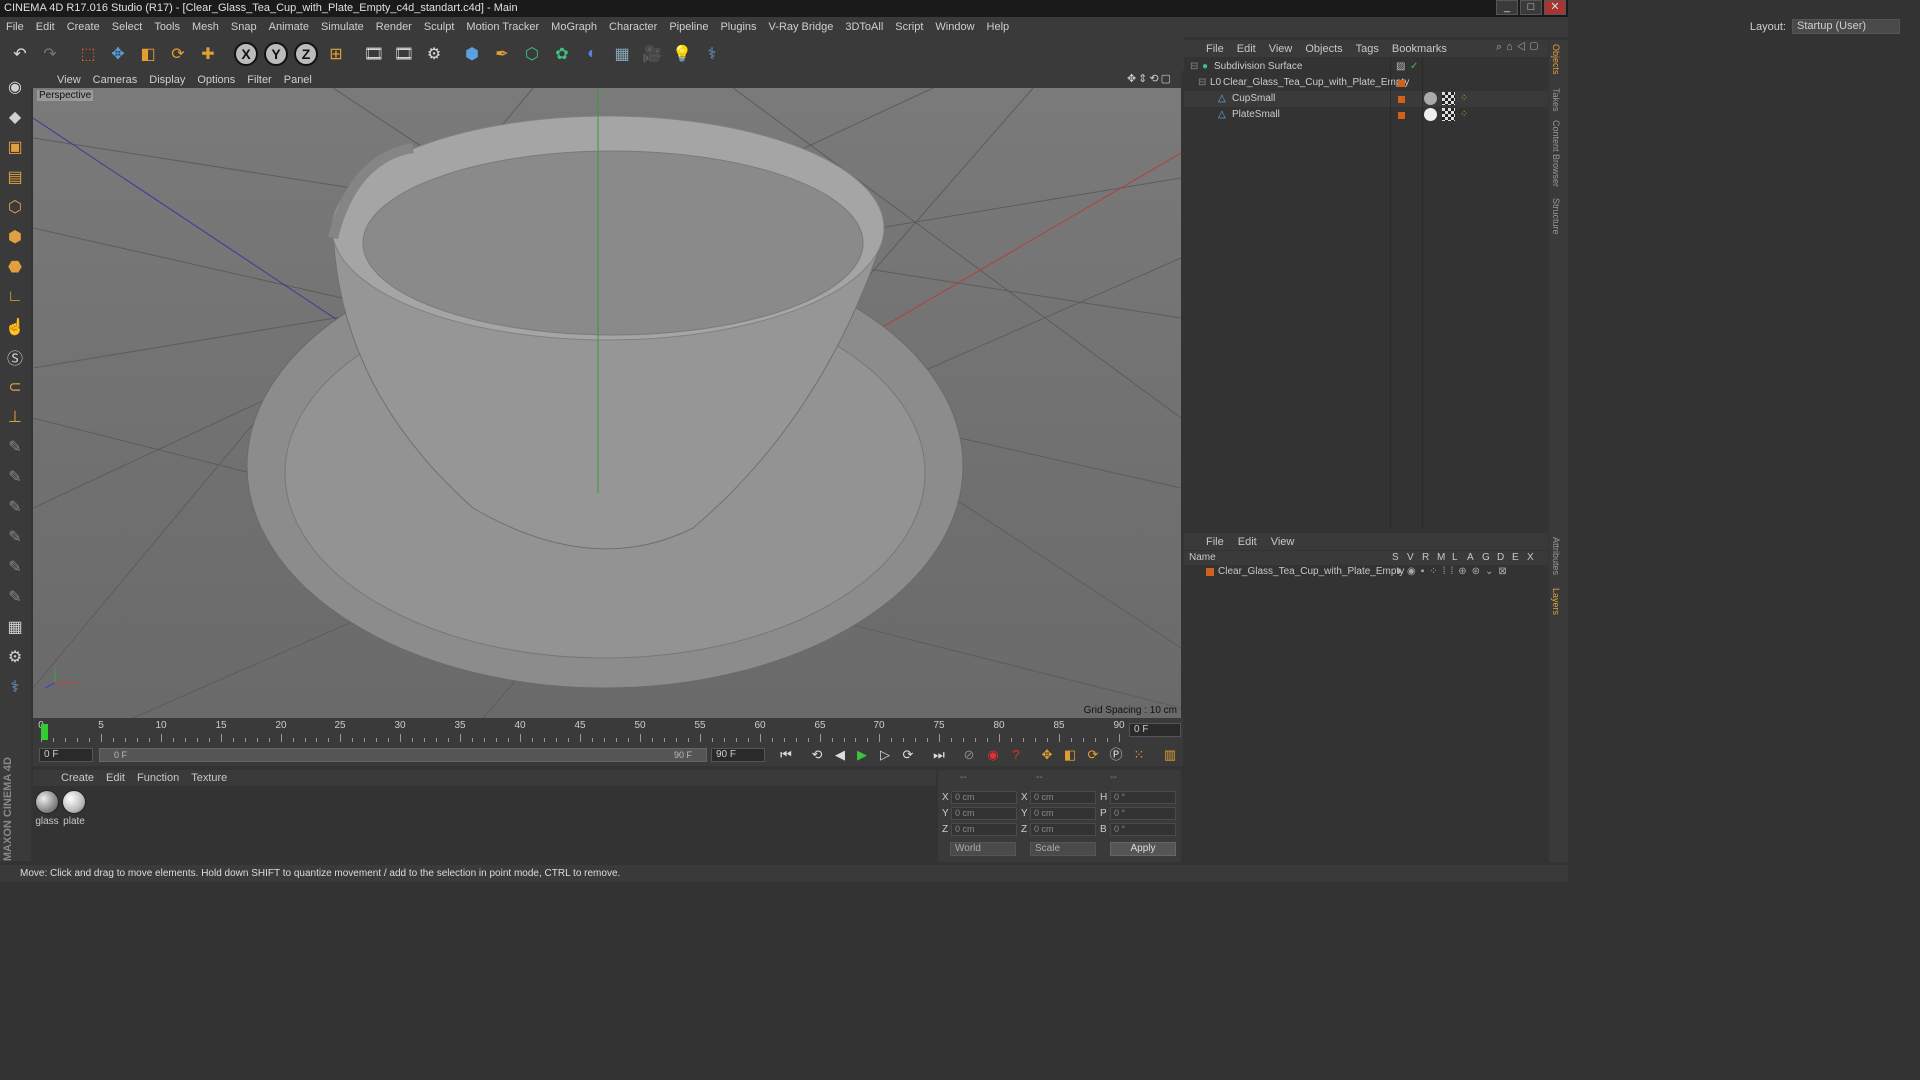 Image resolution: width=1920 pixels, height=1080 pixels. What do you see at coordinates (1143, 829) in the screenshot?
I see `coord-b-field: 0 °` at bounding box center [1143, 829].